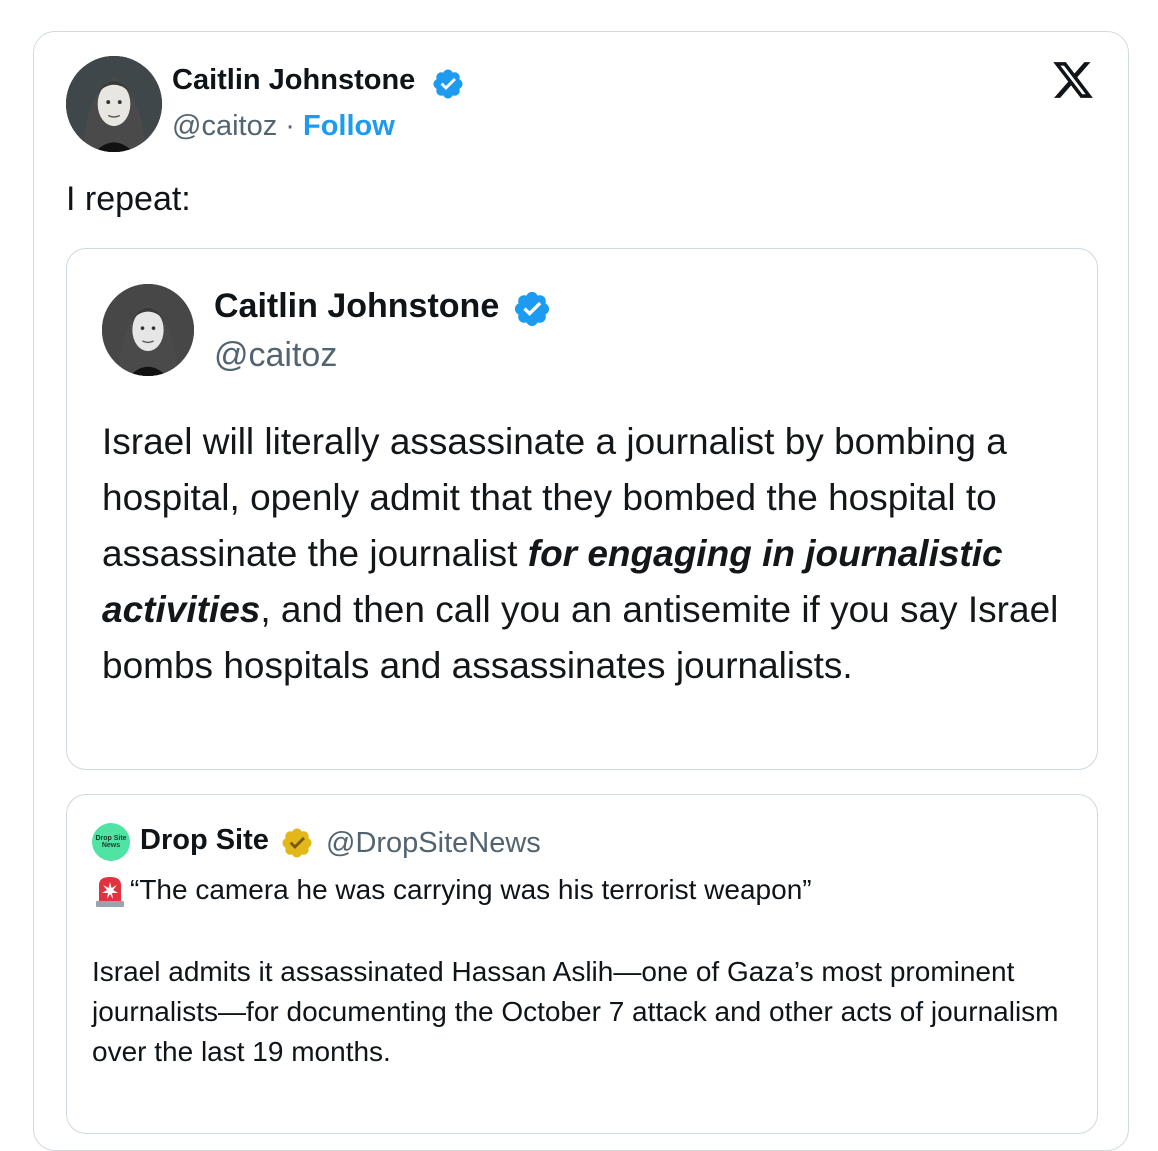  I want to click on author-name: Caitlin Johnstone, so click(293, 80).